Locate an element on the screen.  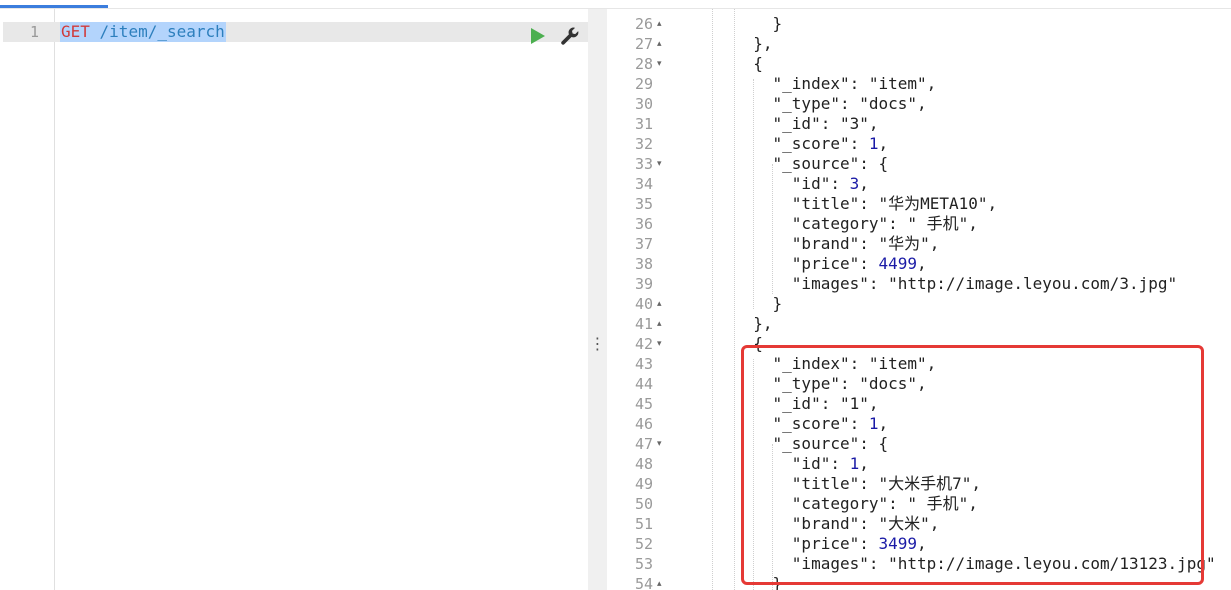
code-text: "id": 1, is located at coordinates (801, 464).